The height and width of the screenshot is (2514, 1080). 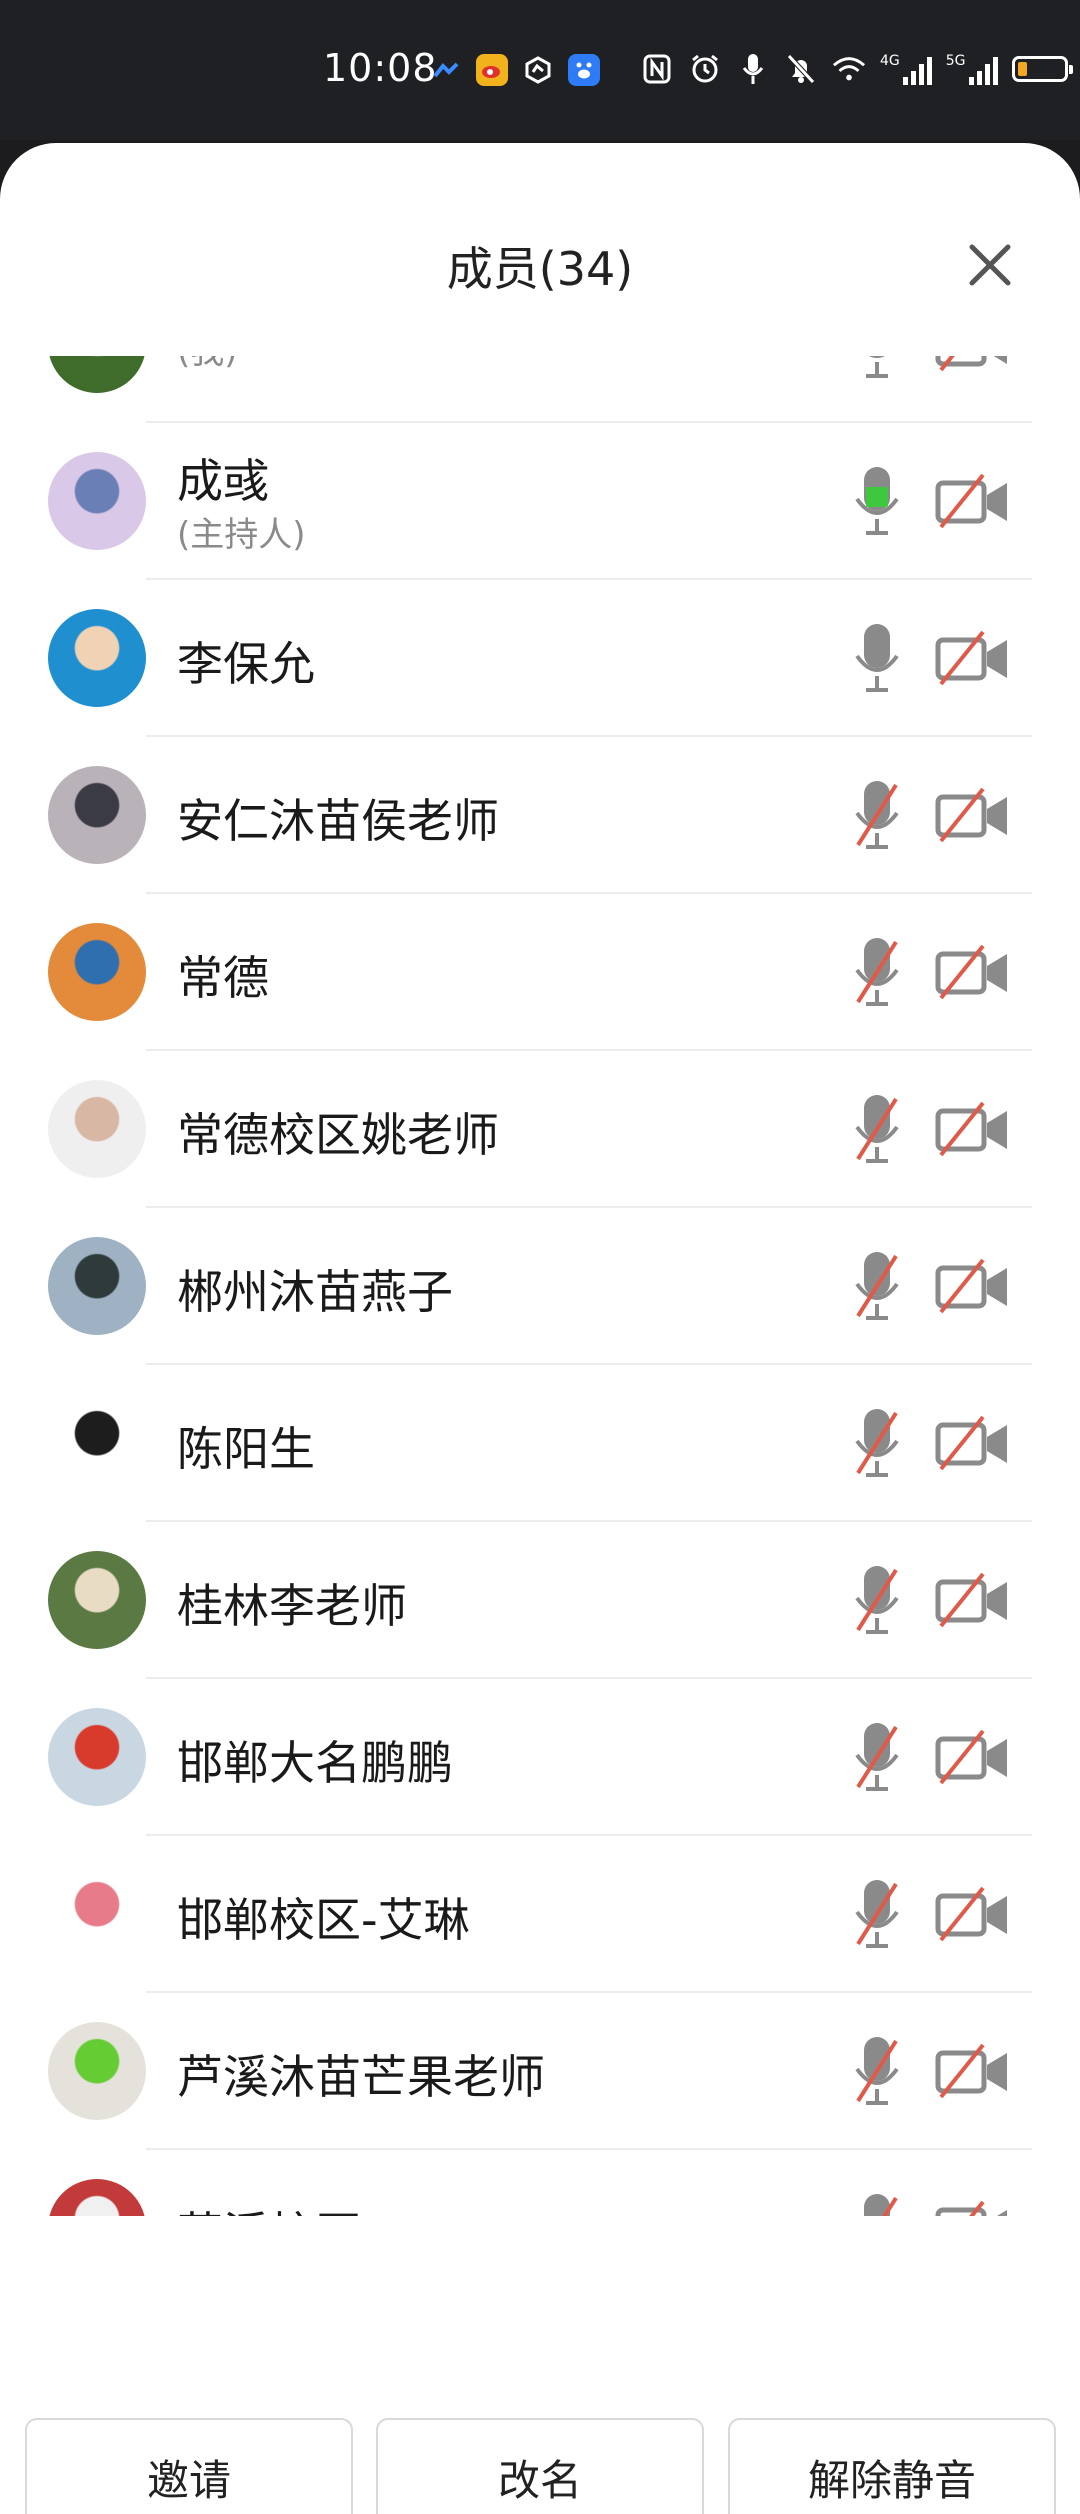 What do you see at coordinates (906, 69) in the screenshot?
I see `signal-icon: 4G` at bounding box center [906, 69].